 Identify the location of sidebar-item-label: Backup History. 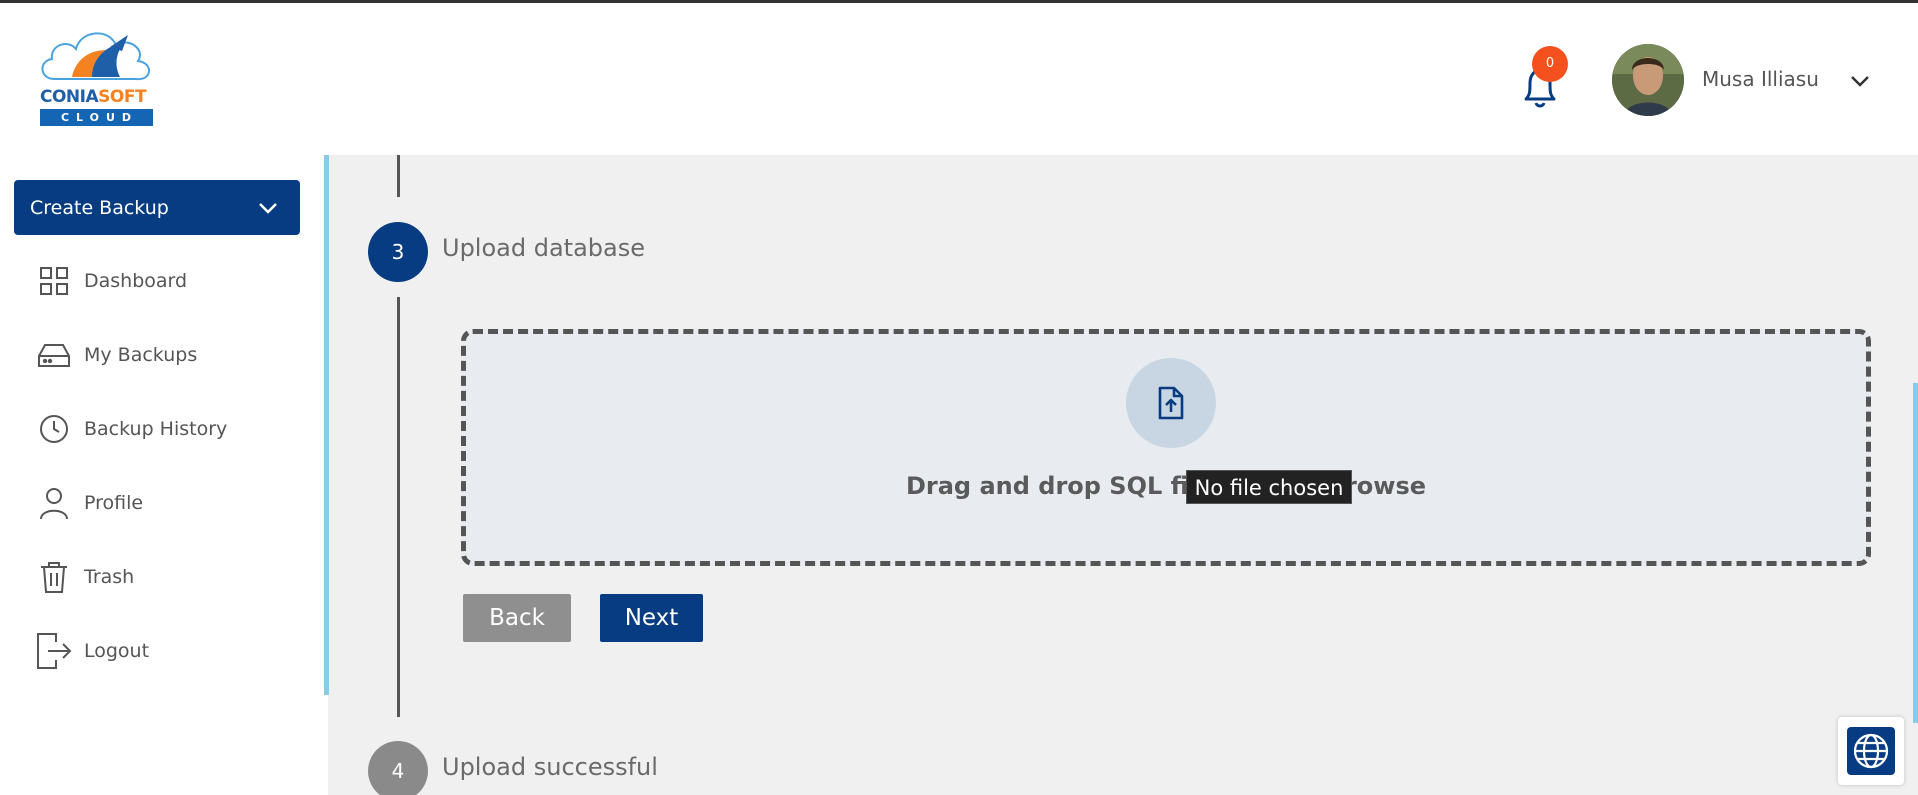
(156, 429).